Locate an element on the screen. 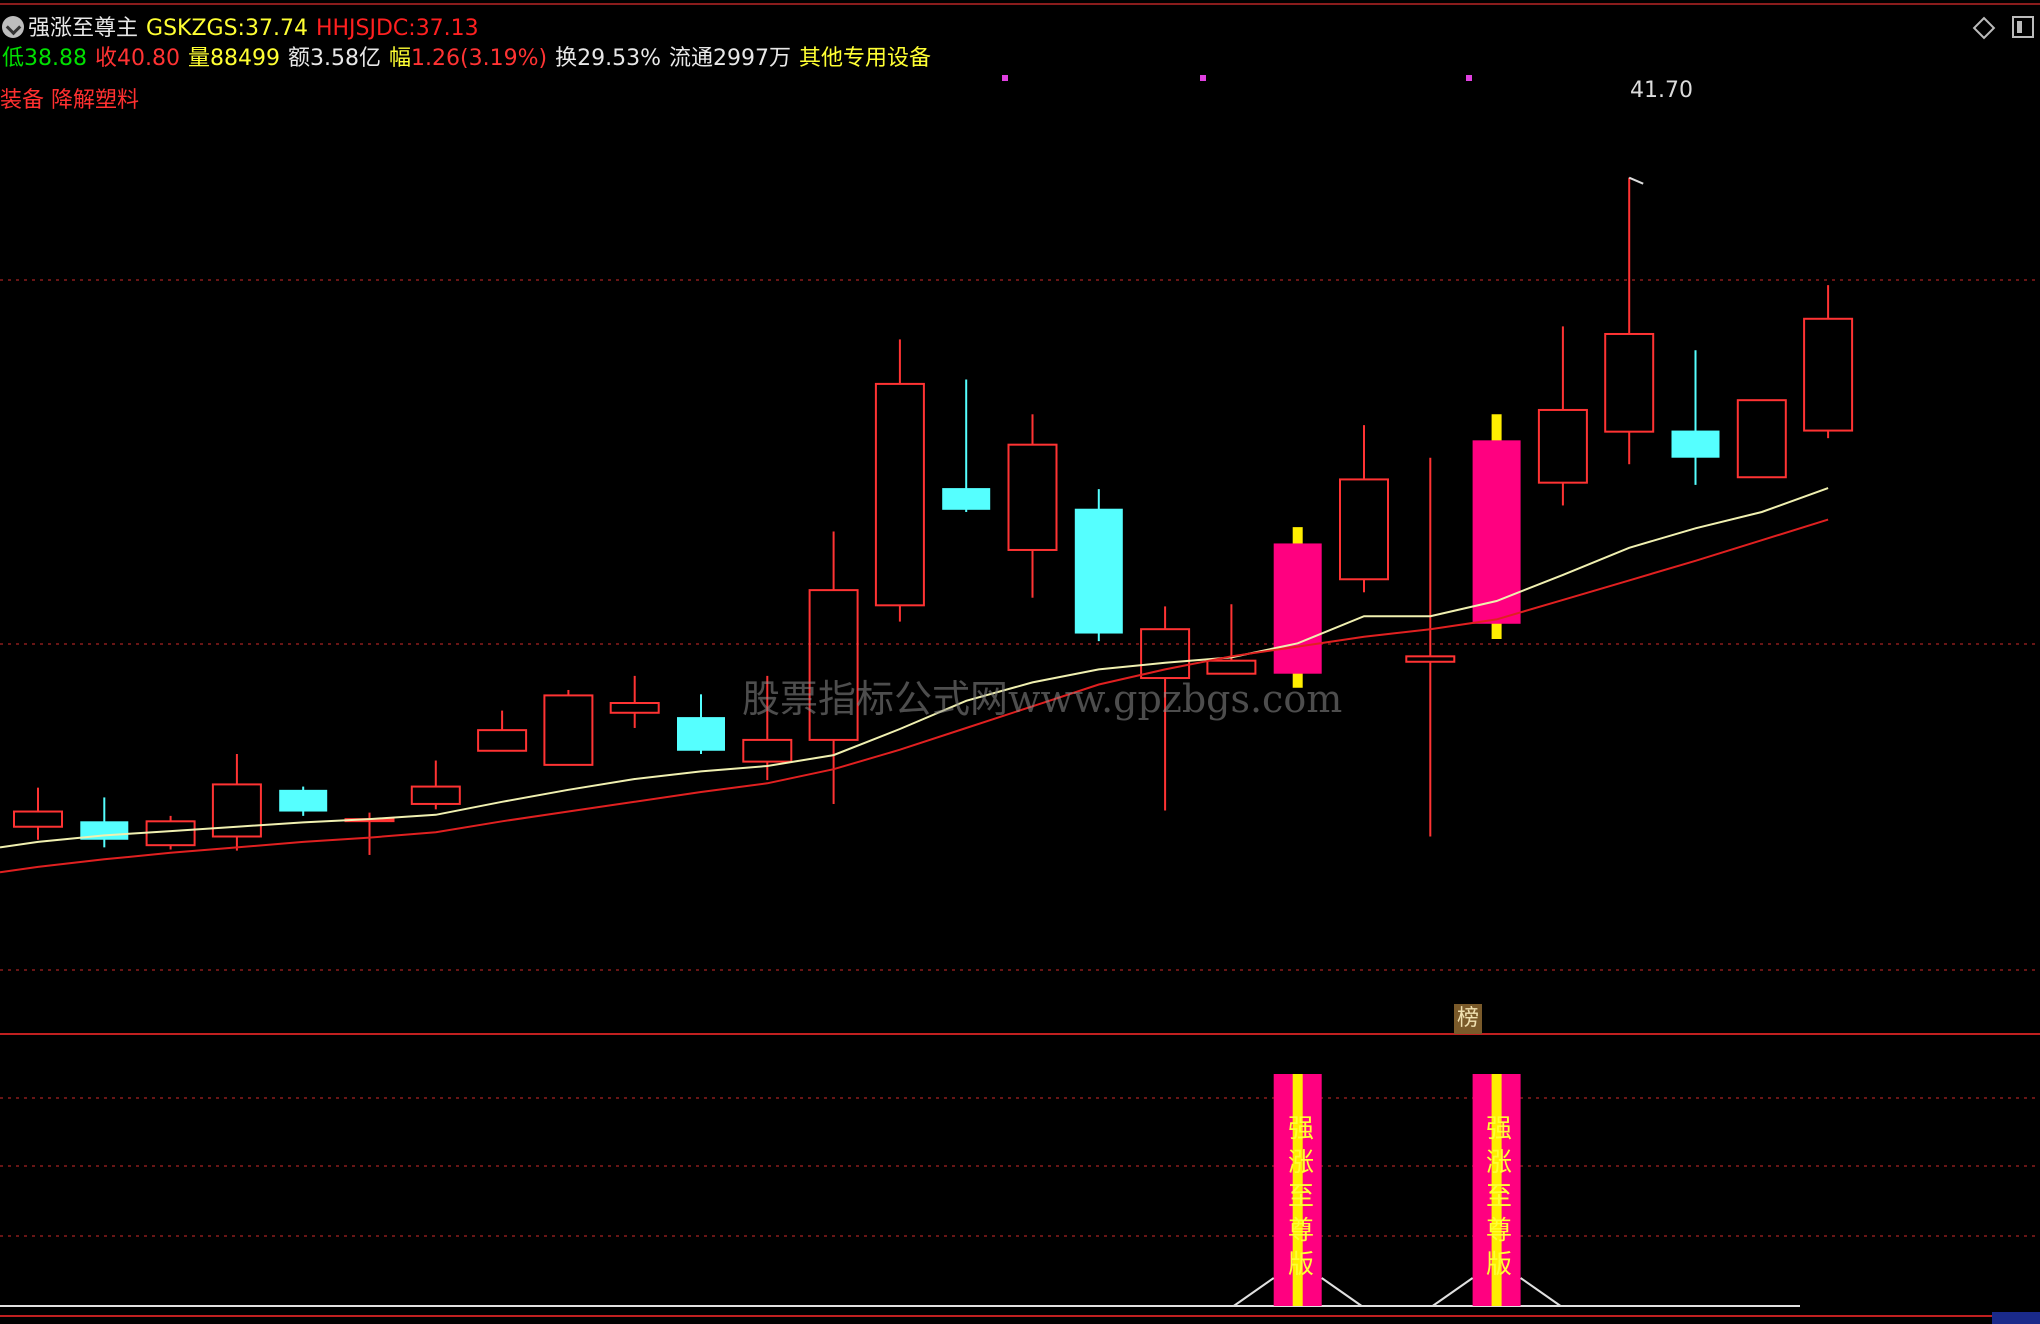  indicator-header: 强涨至尊主 GSKZGS:37.74 HHJSJDC:37.13 is located at coordinates (240, 26).